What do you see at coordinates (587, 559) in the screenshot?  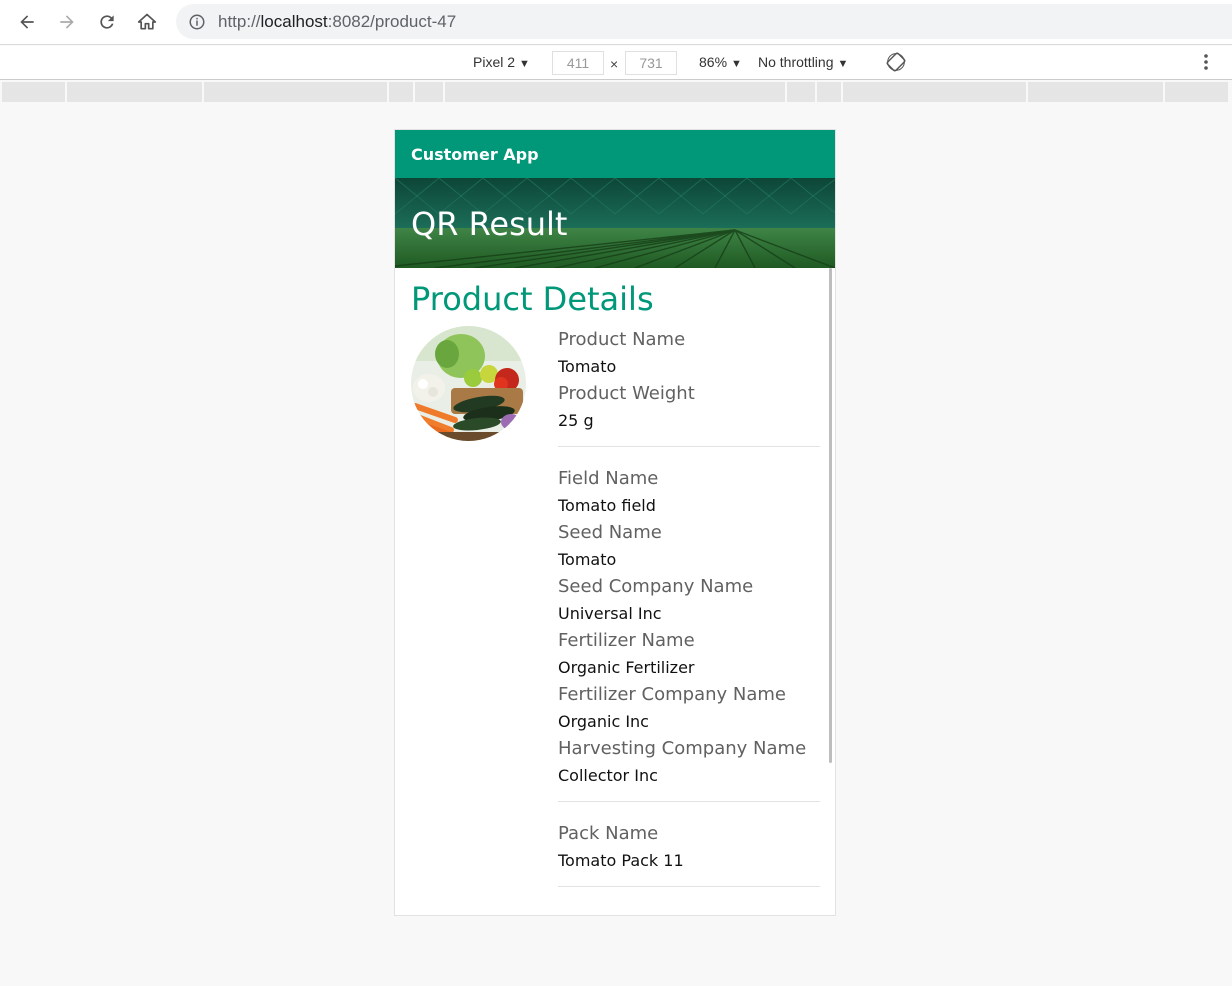 I see `seed-name-value: Tomato` at bounding box center [587, 559].